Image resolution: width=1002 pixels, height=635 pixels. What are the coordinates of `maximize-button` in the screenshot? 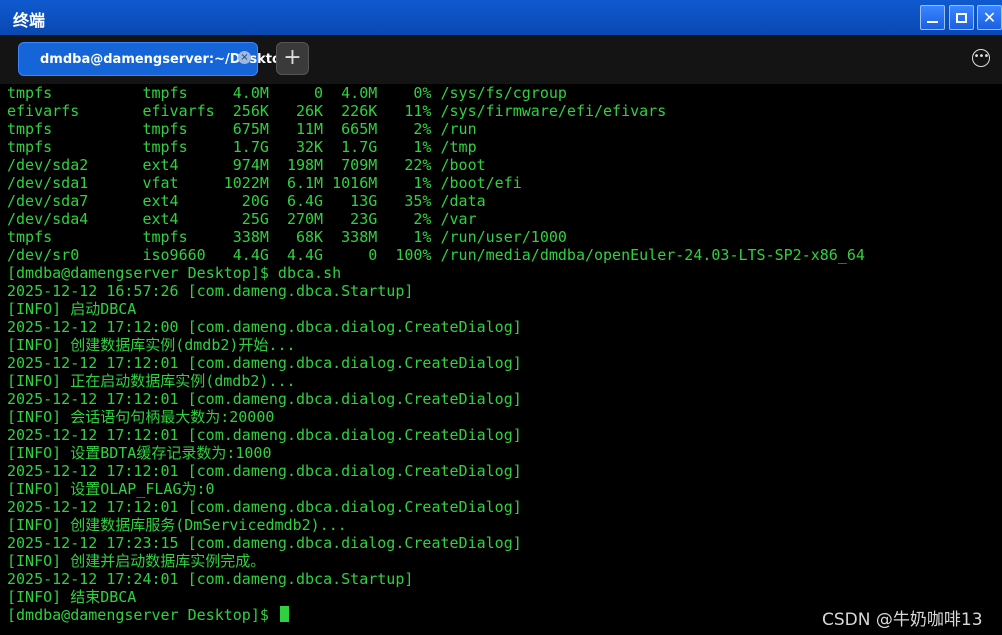 It's located at (961, 17).